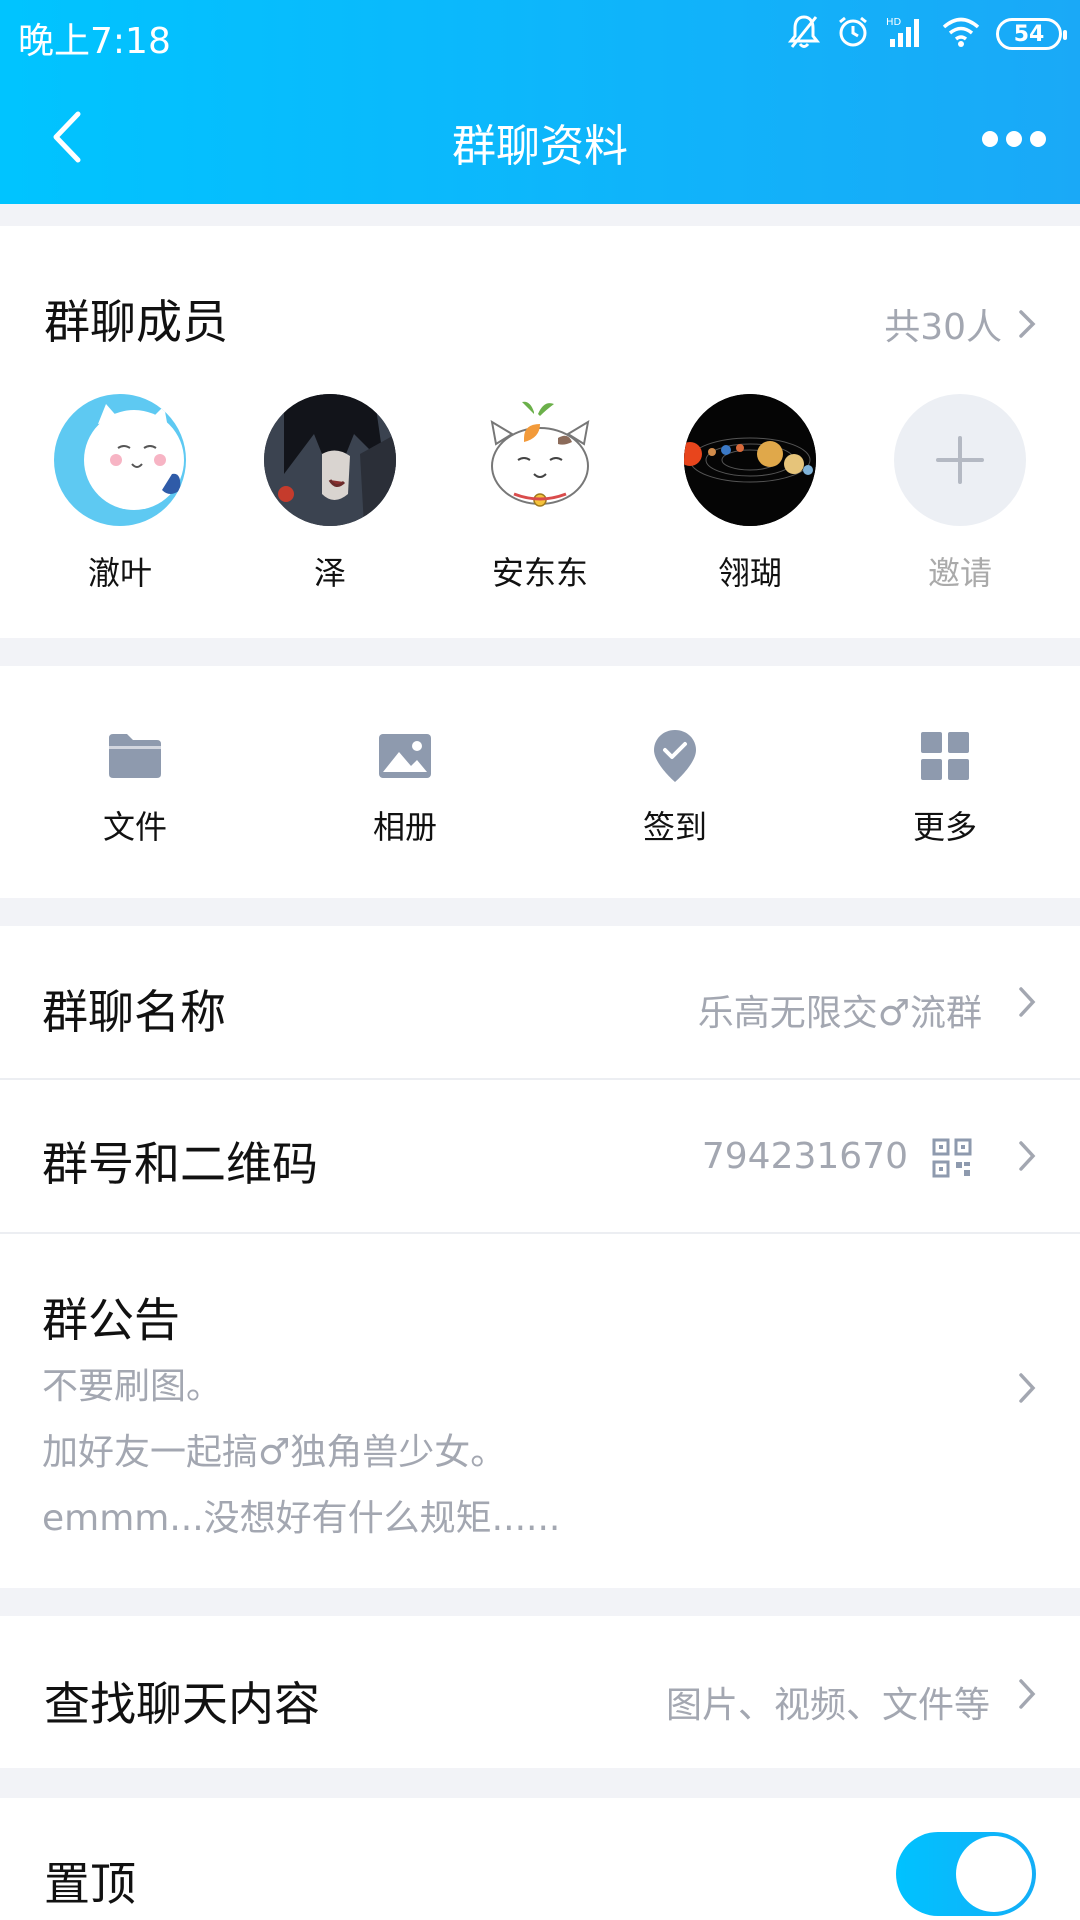 Image resolution: width=1080 pixels, height=1920 pixels. I want to click on pin-toggle, so click(966, 1874).